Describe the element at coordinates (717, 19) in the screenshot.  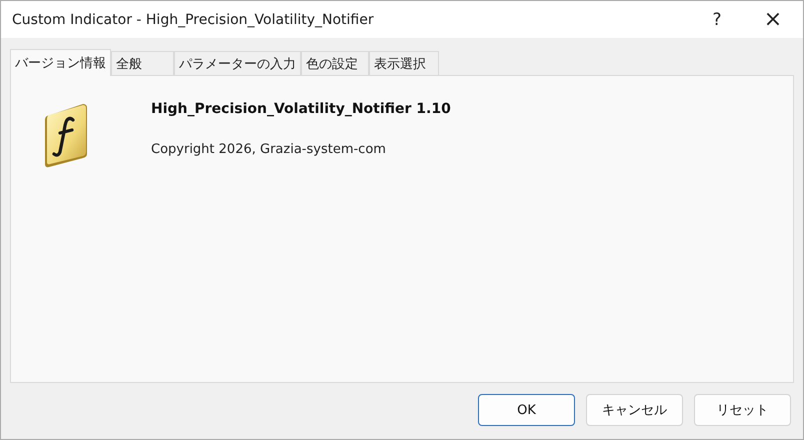
I see `help-button: ?` at that location.